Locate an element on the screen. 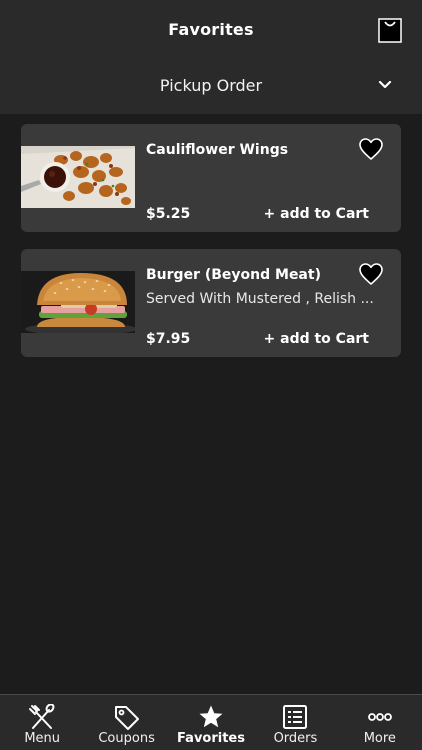 This screenshot has height=750, width=422. tab-label: Orders is located at coordinates (295, 738).